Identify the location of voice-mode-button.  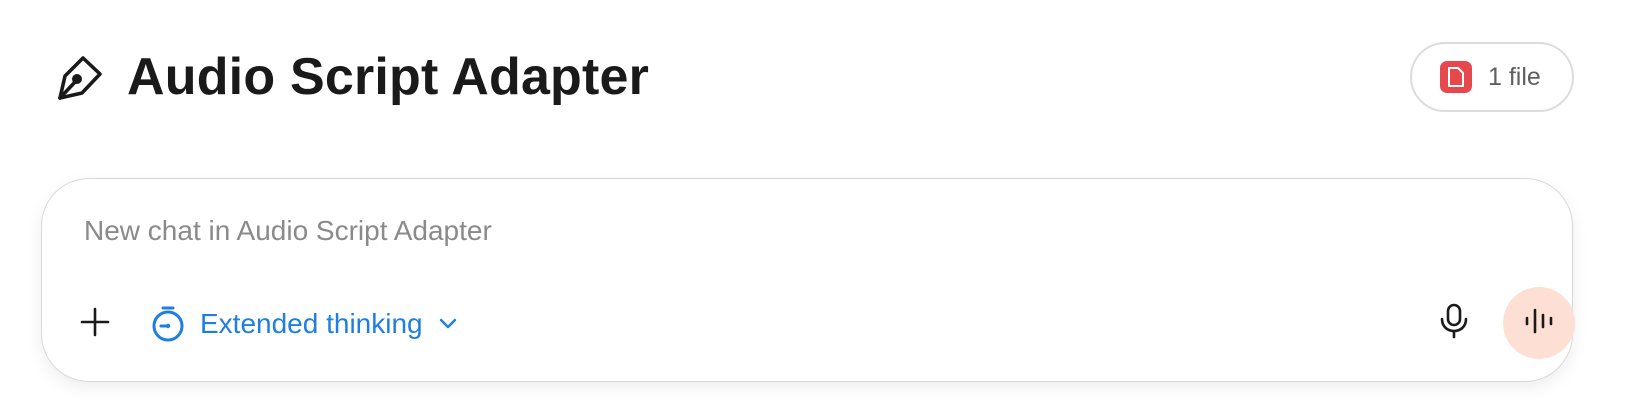
(1539, 323).